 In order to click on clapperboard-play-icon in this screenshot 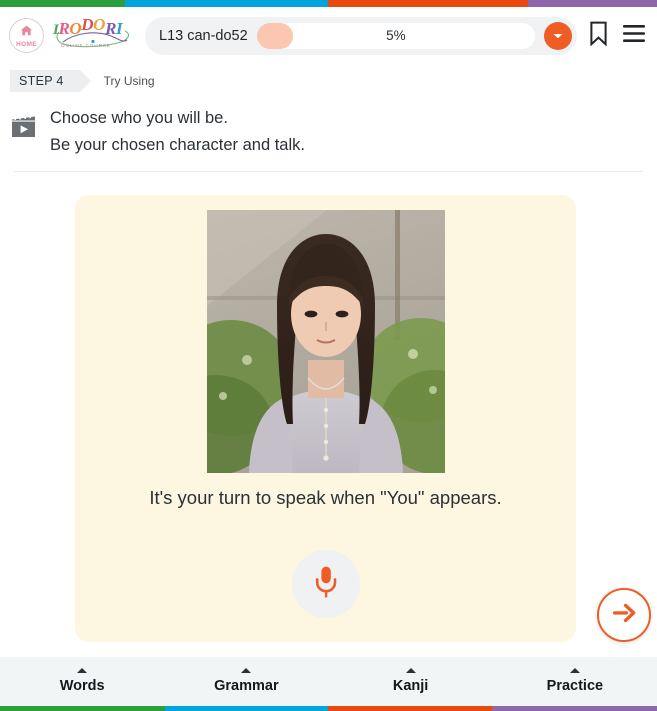, I will do `click(23, 129)`.